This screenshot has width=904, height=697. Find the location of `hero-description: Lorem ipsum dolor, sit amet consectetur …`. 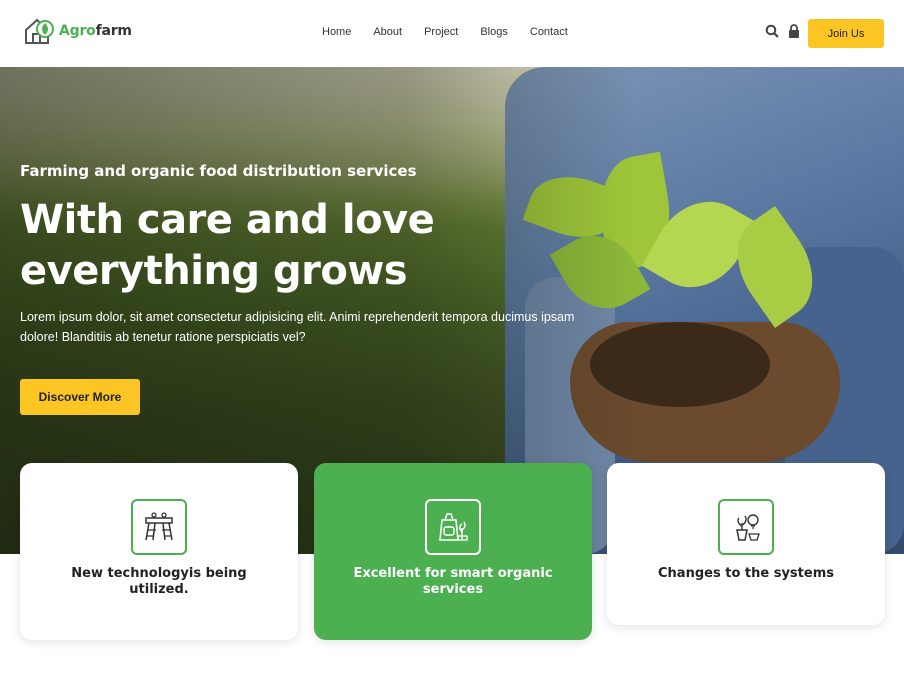

hero-description: Lorem ipsum dolor, sit amet consectetur … is located at coordinates (297, 327).